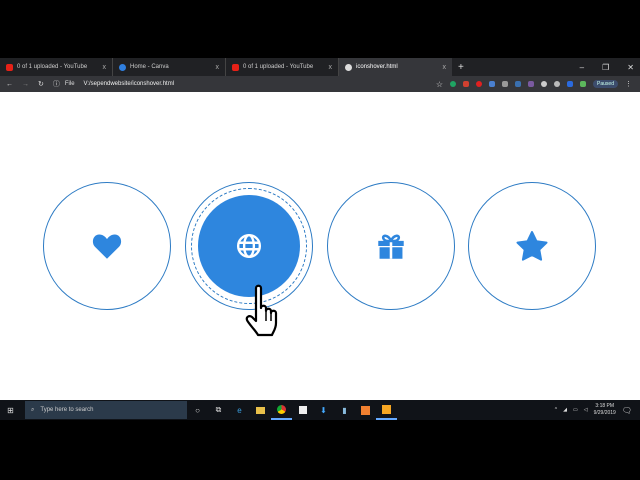 This screenshot has width=640, height=480. What do you see at coordinates (344, 410) in the screenshot?
I see `app-icon: ▮` at bounding box center [344, 410].